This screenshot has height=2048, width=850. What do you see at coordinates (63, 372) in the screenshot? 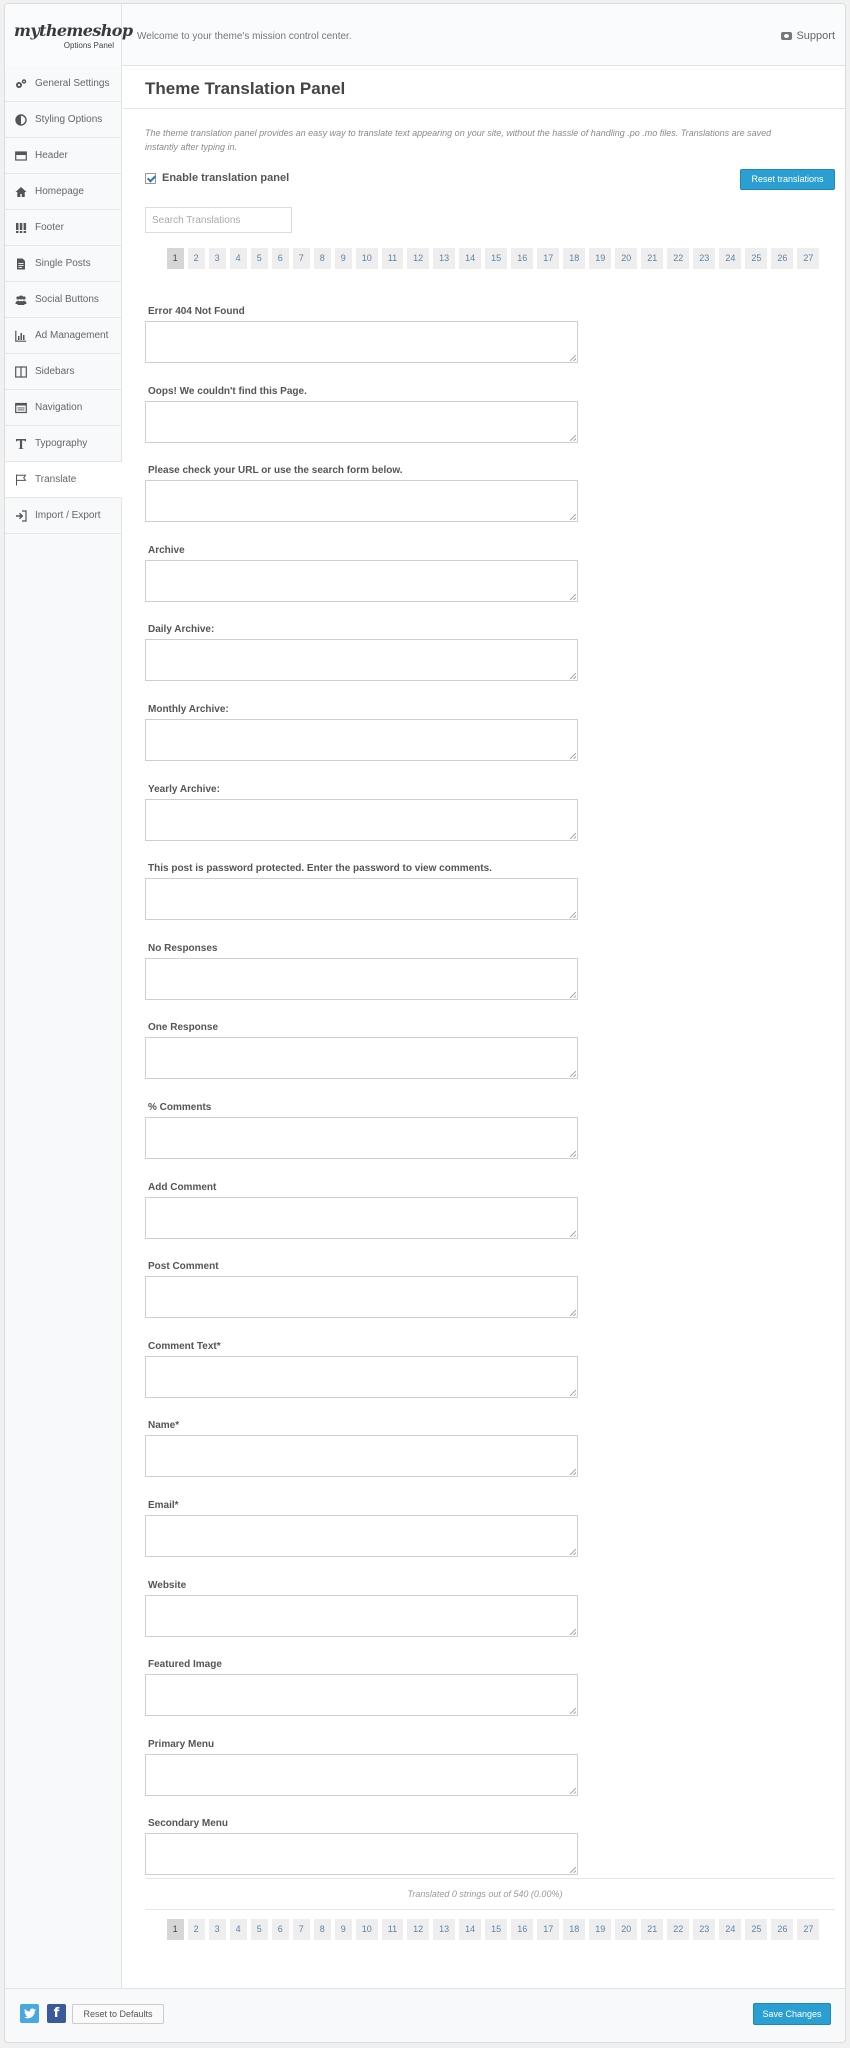
I see `sidebar-item-sidebars: Sidebars` at bounding box center [63, 372].